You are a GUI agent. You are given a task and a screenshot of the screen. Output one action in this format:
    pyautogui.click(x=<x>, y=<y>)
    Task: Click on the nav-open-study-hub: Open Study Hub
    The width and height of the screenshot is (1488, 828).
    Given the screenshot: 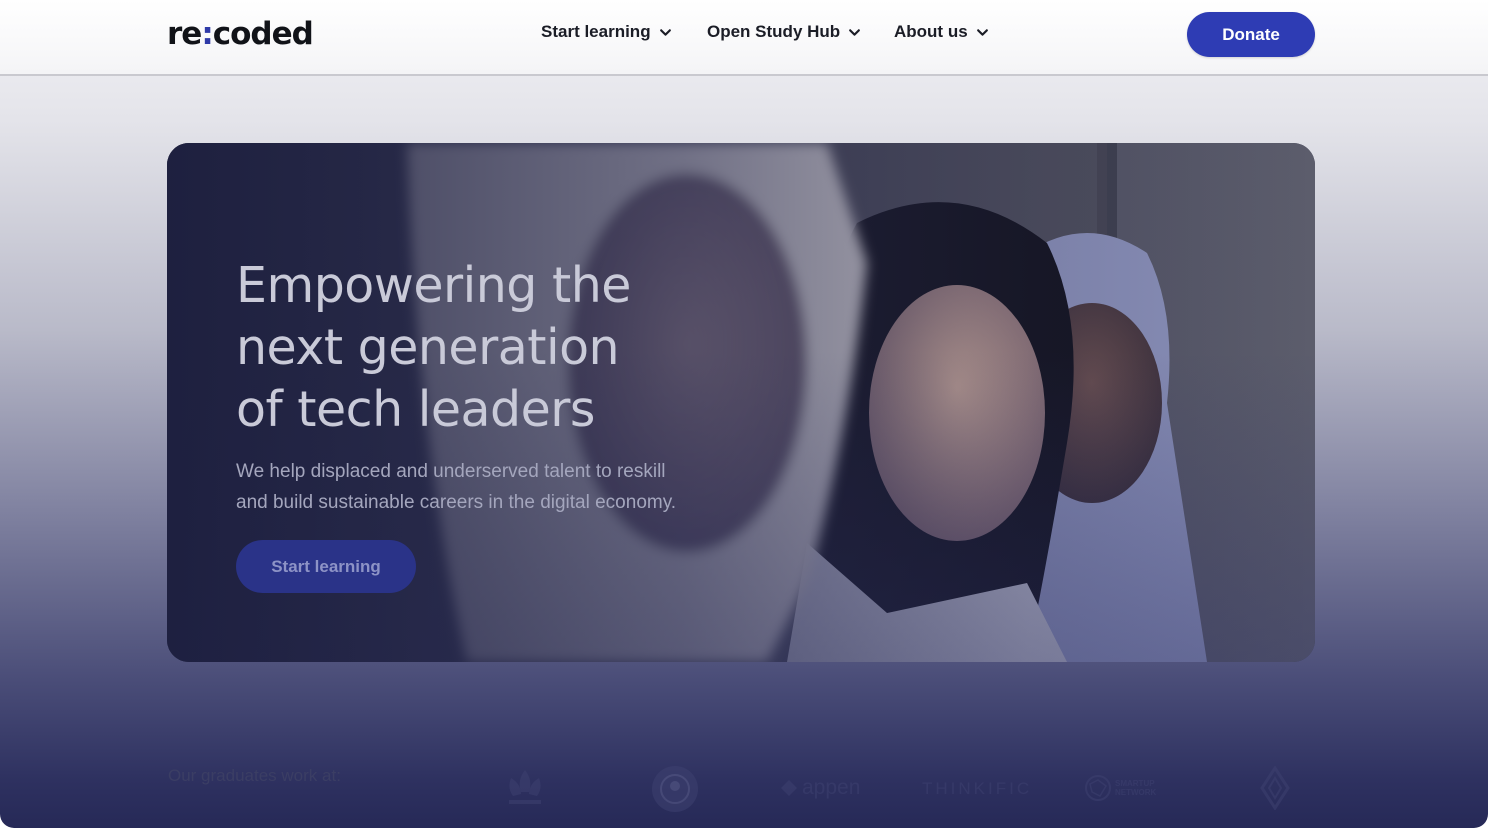 What is the action you would take?
    pyautogui.click(x=784, y=32)
    